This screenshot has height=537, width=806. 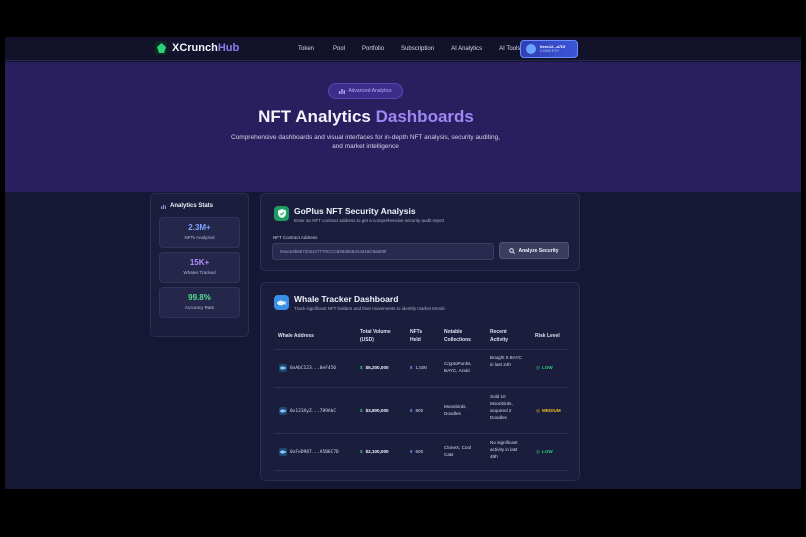 I want to click on stat-accuracy-rate: 99.8% Accuracy Rate, so click(x=199, y=302).